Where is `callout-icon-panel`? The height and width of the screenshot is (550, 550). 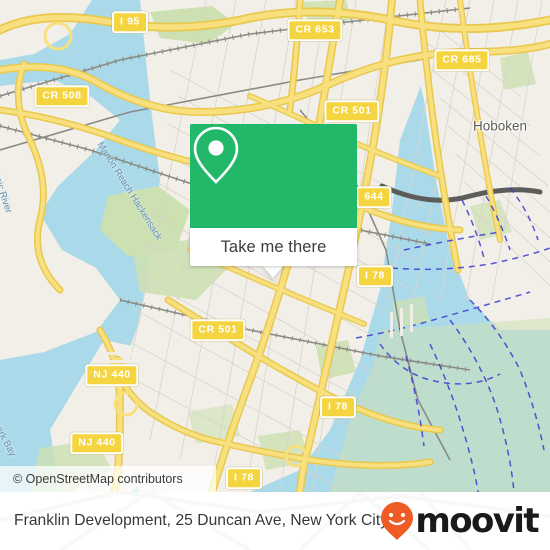
callout-icon-panel is located at coordinates (273, 176).